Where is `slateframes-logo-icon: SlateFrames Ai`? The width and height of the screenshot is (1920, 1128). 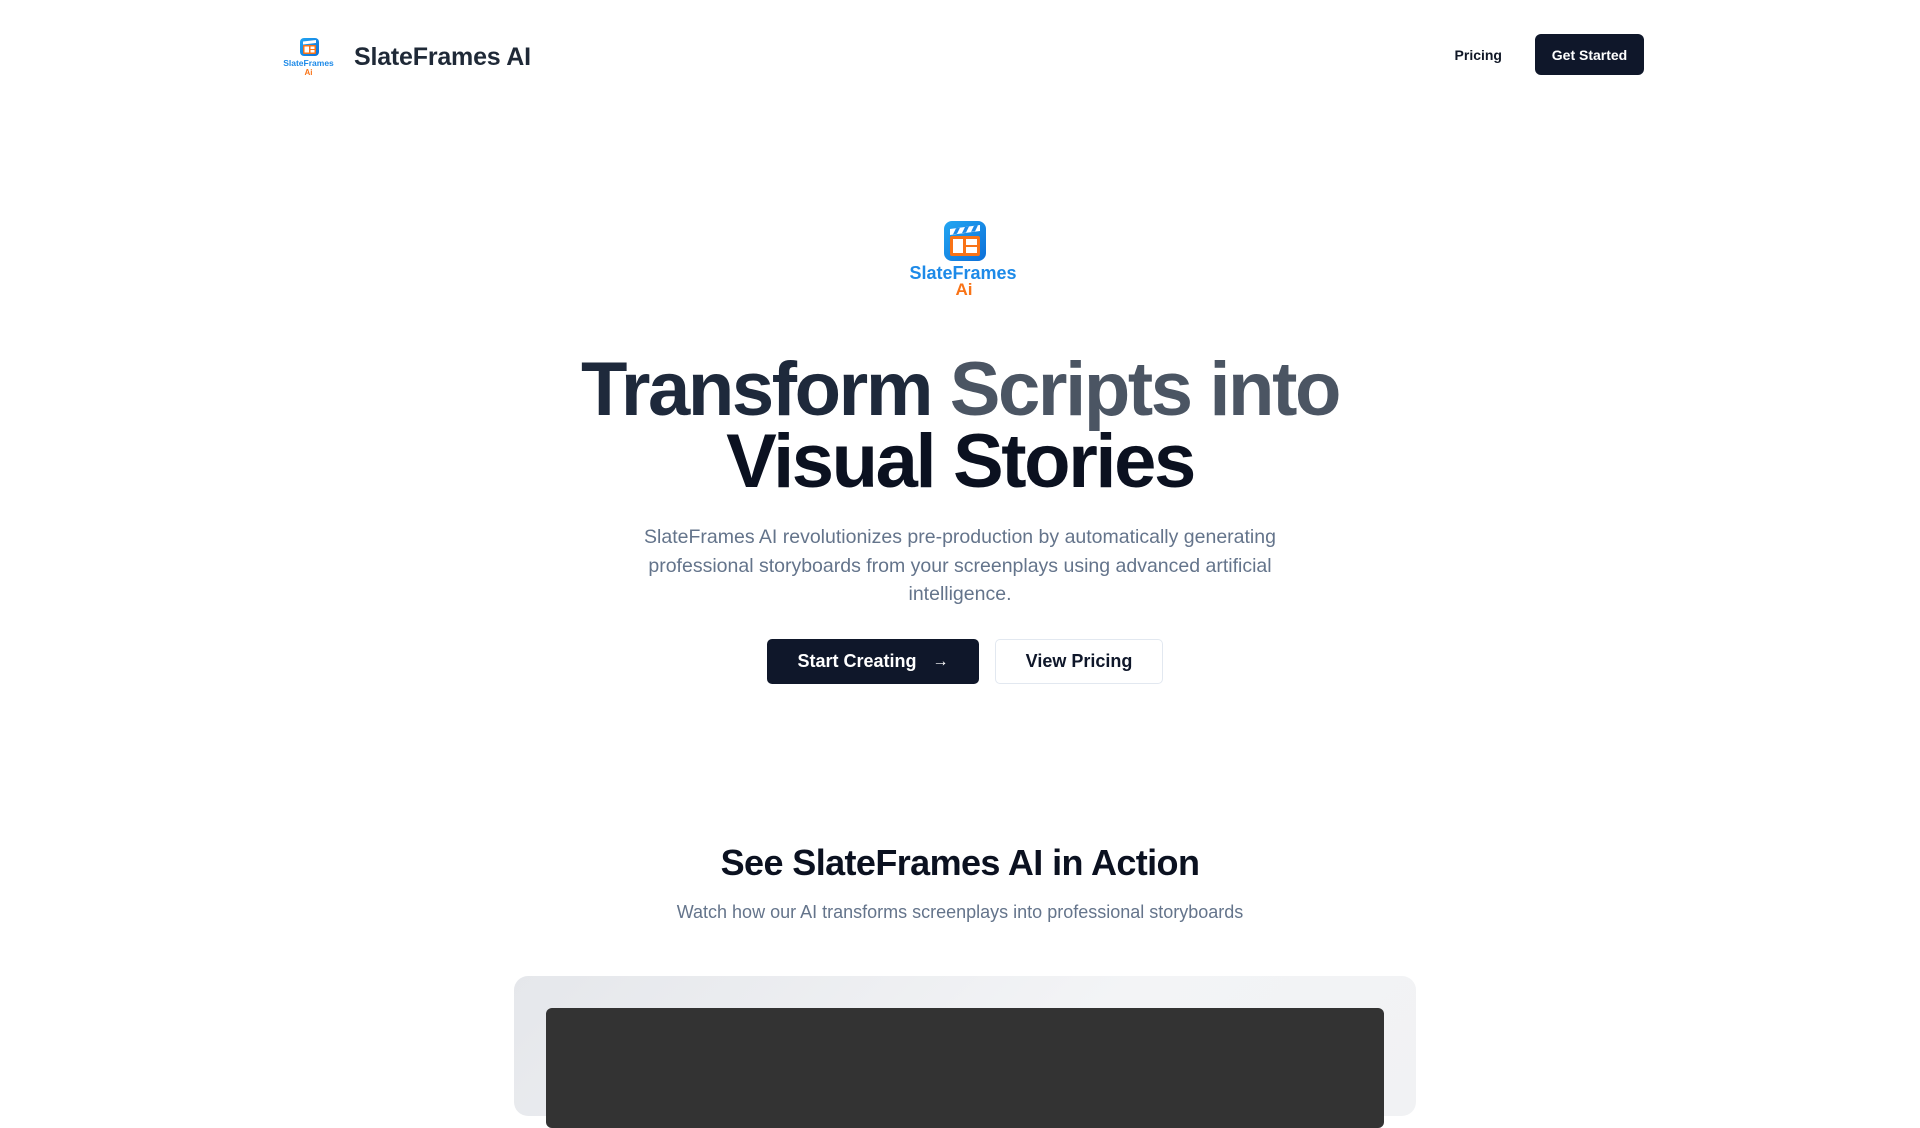 slateframes-logo-icon: SlateFrames Ai is located at coordinates (308, 57).